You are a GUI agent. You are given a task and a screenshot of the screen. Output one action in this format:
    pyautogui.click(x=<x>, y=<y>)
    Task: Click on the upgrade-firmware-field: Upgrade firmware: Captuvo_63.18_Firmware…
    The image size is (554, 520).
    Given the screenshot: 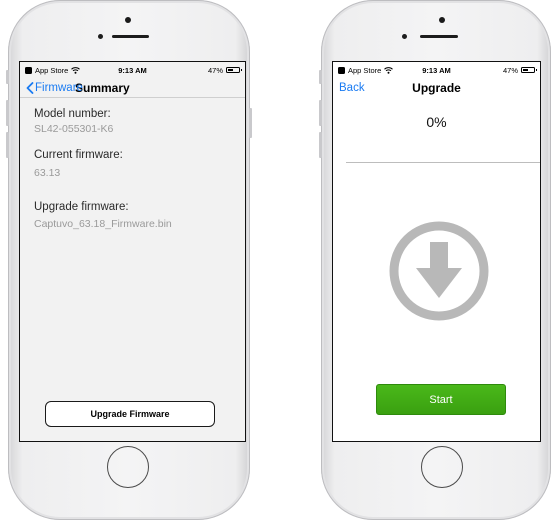 What is the action you would take?
    pyautogui.click(x=132, y=215)
    